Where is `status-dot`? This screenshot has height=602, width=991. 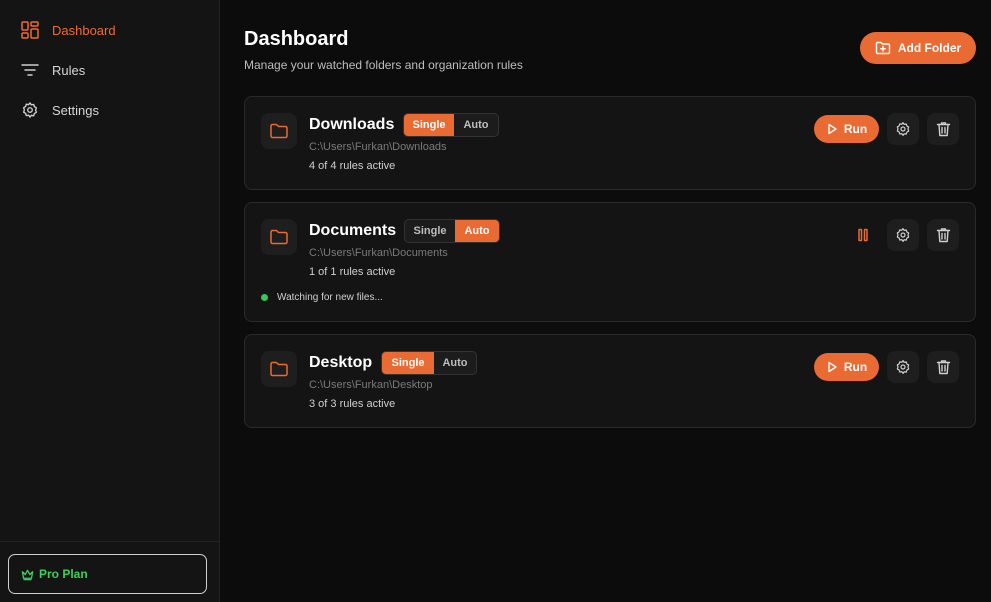
status-dot is located at coordinates (264, 297).